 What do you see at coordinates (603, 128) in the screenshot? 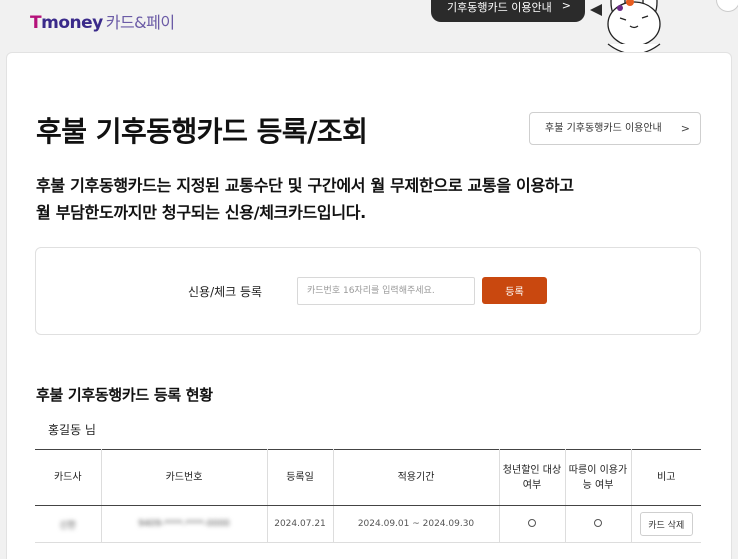
I see `usage-guide-label: 후불 기후동행카드 이용안내` at bounding box center [603, 128].